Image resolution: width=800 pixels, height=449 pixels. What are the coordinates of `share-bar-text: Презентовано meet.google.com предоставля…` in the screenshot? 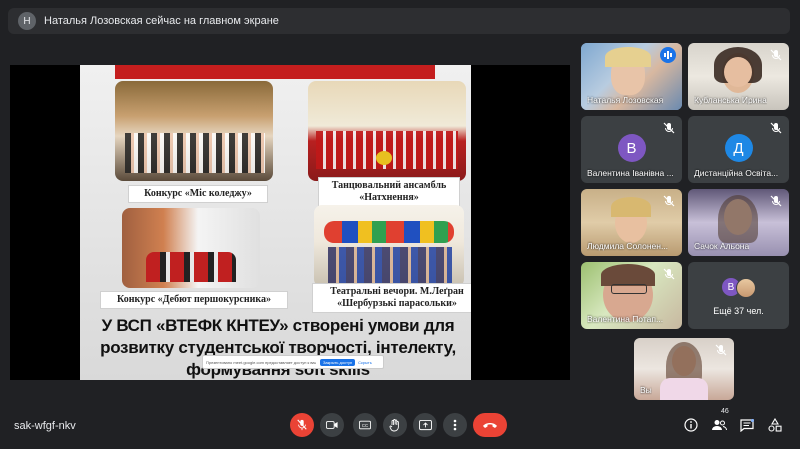 It's located at (261, 362).